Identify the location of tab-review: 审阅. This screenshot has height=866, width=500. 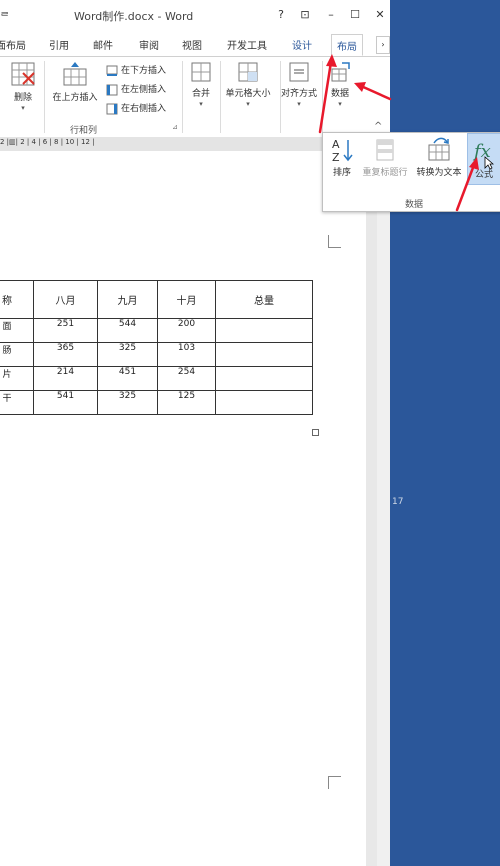
(149, 44).